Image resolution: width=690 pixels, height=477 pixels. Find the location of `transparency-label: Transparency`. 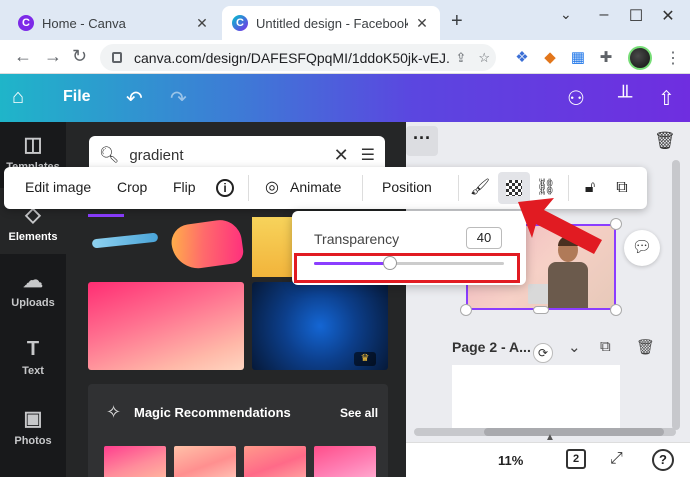

transparency-label: Transparency is located at coordinates (357, 239).